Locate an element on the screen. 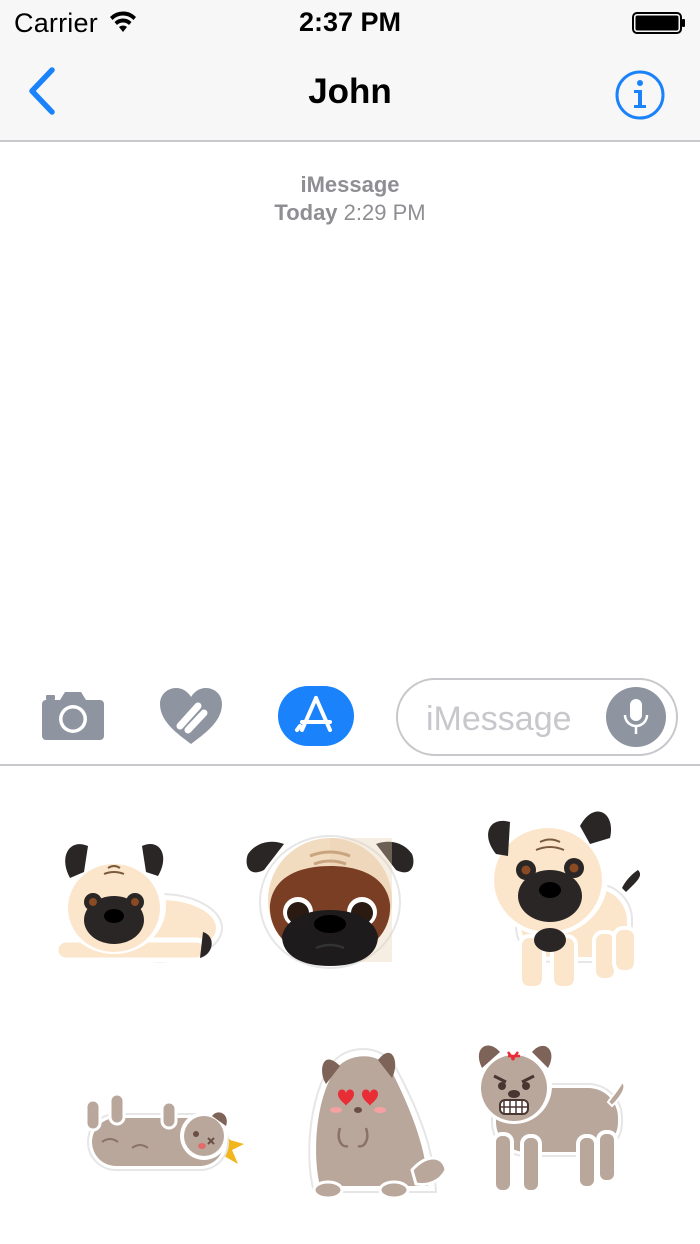 The height and width of the screenshot is (1244, 700). conversation-title: John is located at coordinates (350, 92).